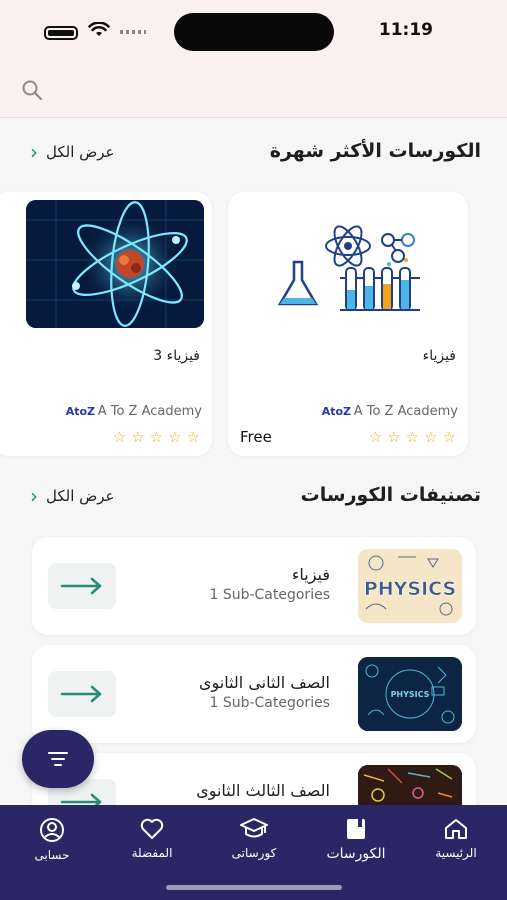 This screenshot has height=900, width=507. I want to click on physics-illustration: PHYSICS, so click(410, 586).